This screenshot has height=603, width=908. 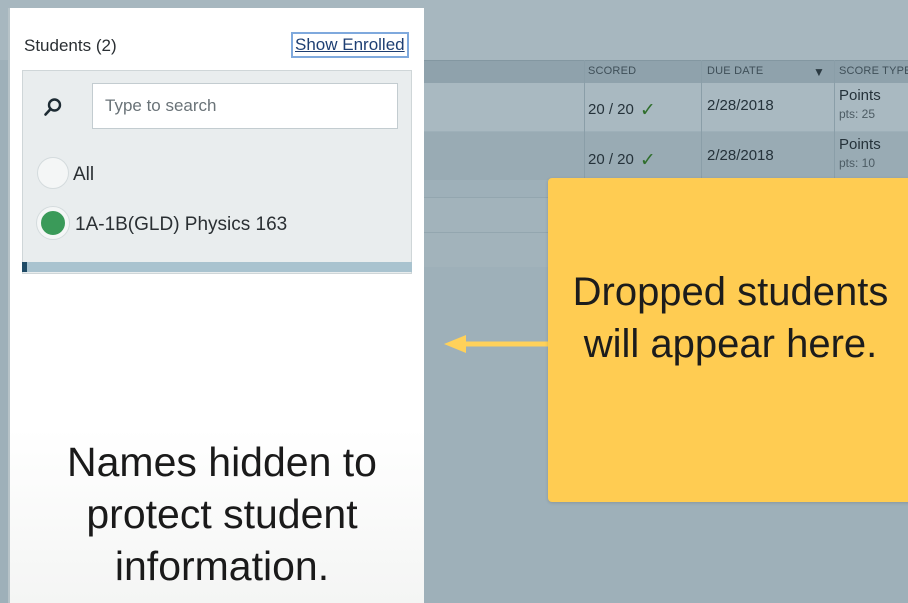 What do you see at coordinates (735, 71) in the screenshot?
I see `due-date-column-header: DUE DATE` at bounding box center [735, 71].